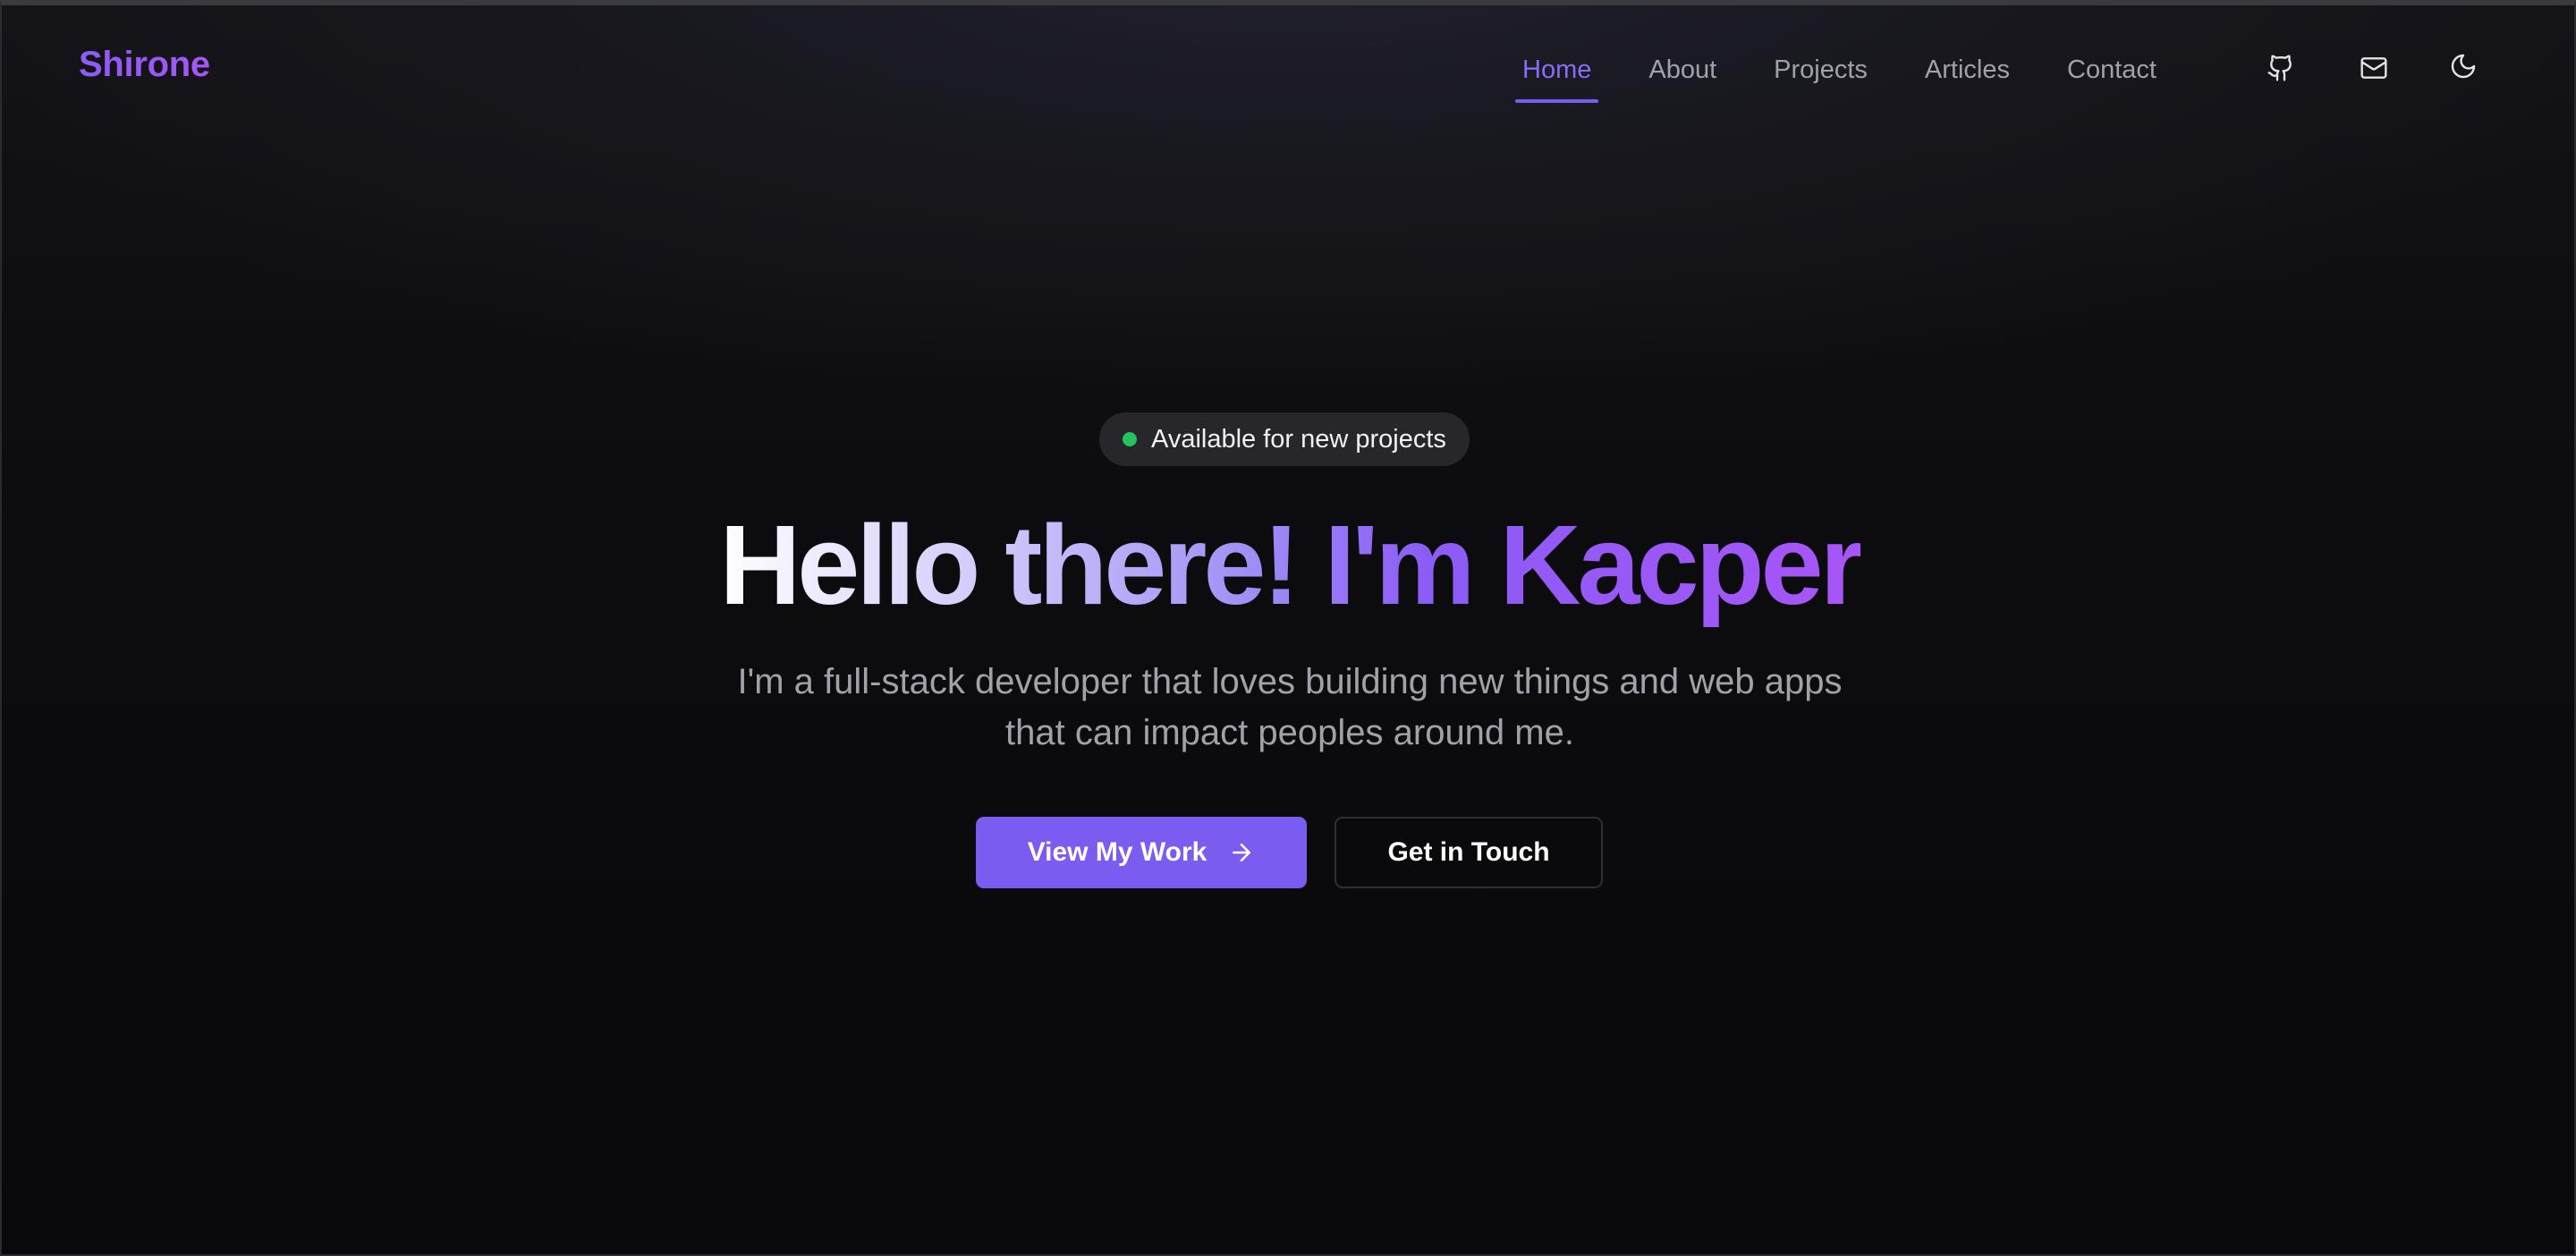 Image resolution: width=2576 pixels, height=1256 pixels. I want to click on theme-toggle-button, so click(2463, 66).